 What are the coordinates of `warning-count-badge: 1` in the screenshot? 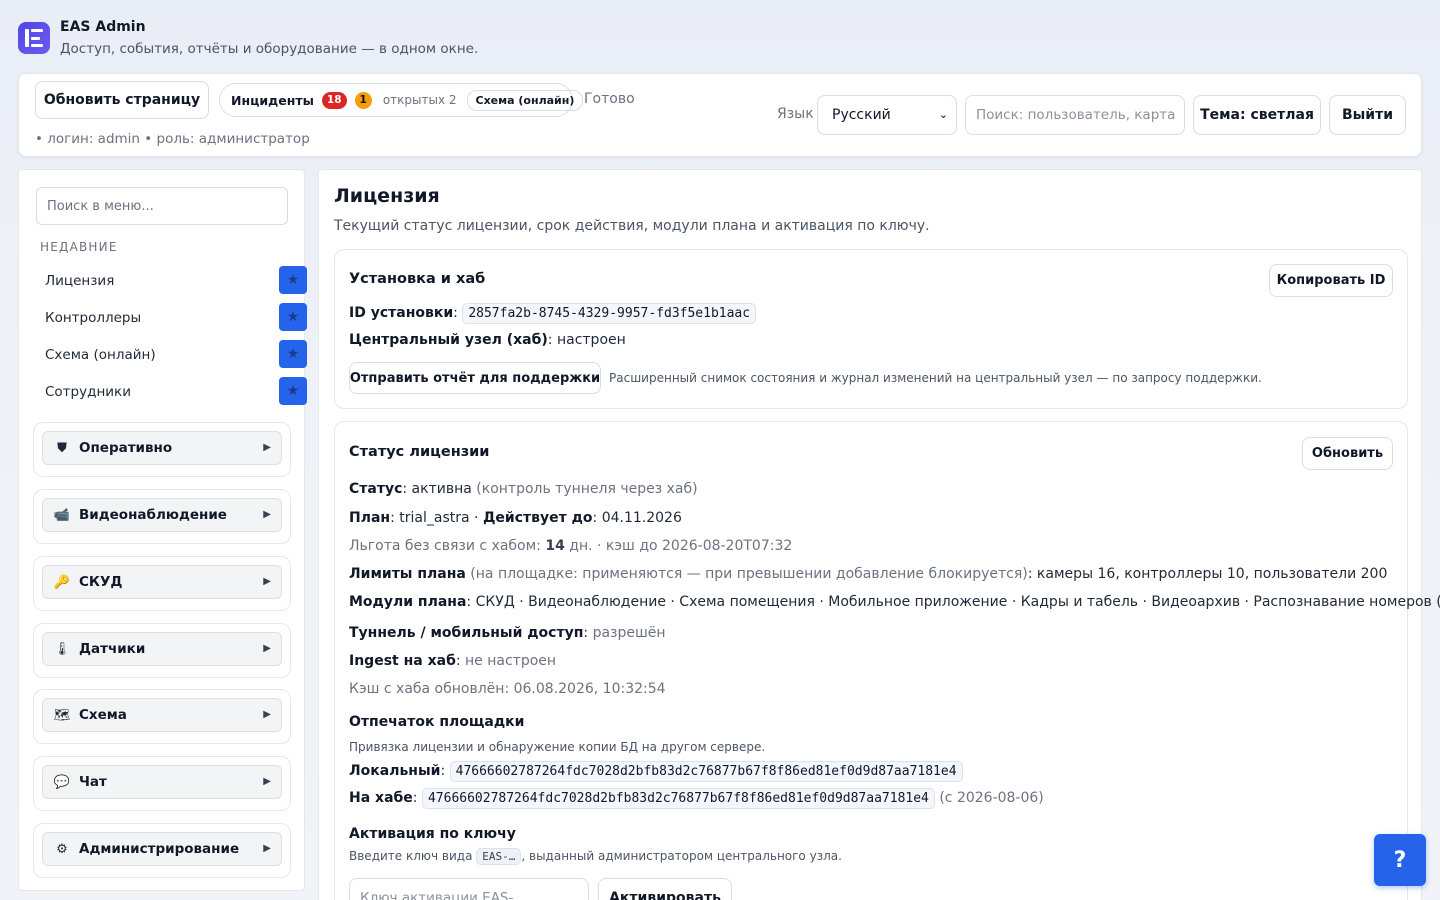 It's located at (363, 100).